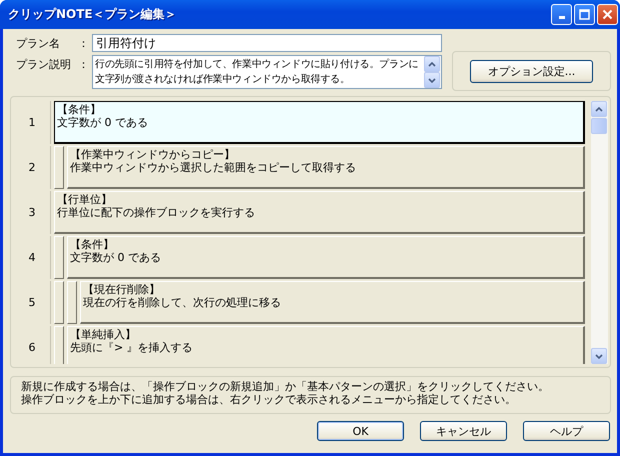 The width and height of the screenshot is (620, 456). Describe the element at coordinates (92, 14) in the screenshot. I see `window-title: クリップNOTE＜プラン編集＞` at that location.